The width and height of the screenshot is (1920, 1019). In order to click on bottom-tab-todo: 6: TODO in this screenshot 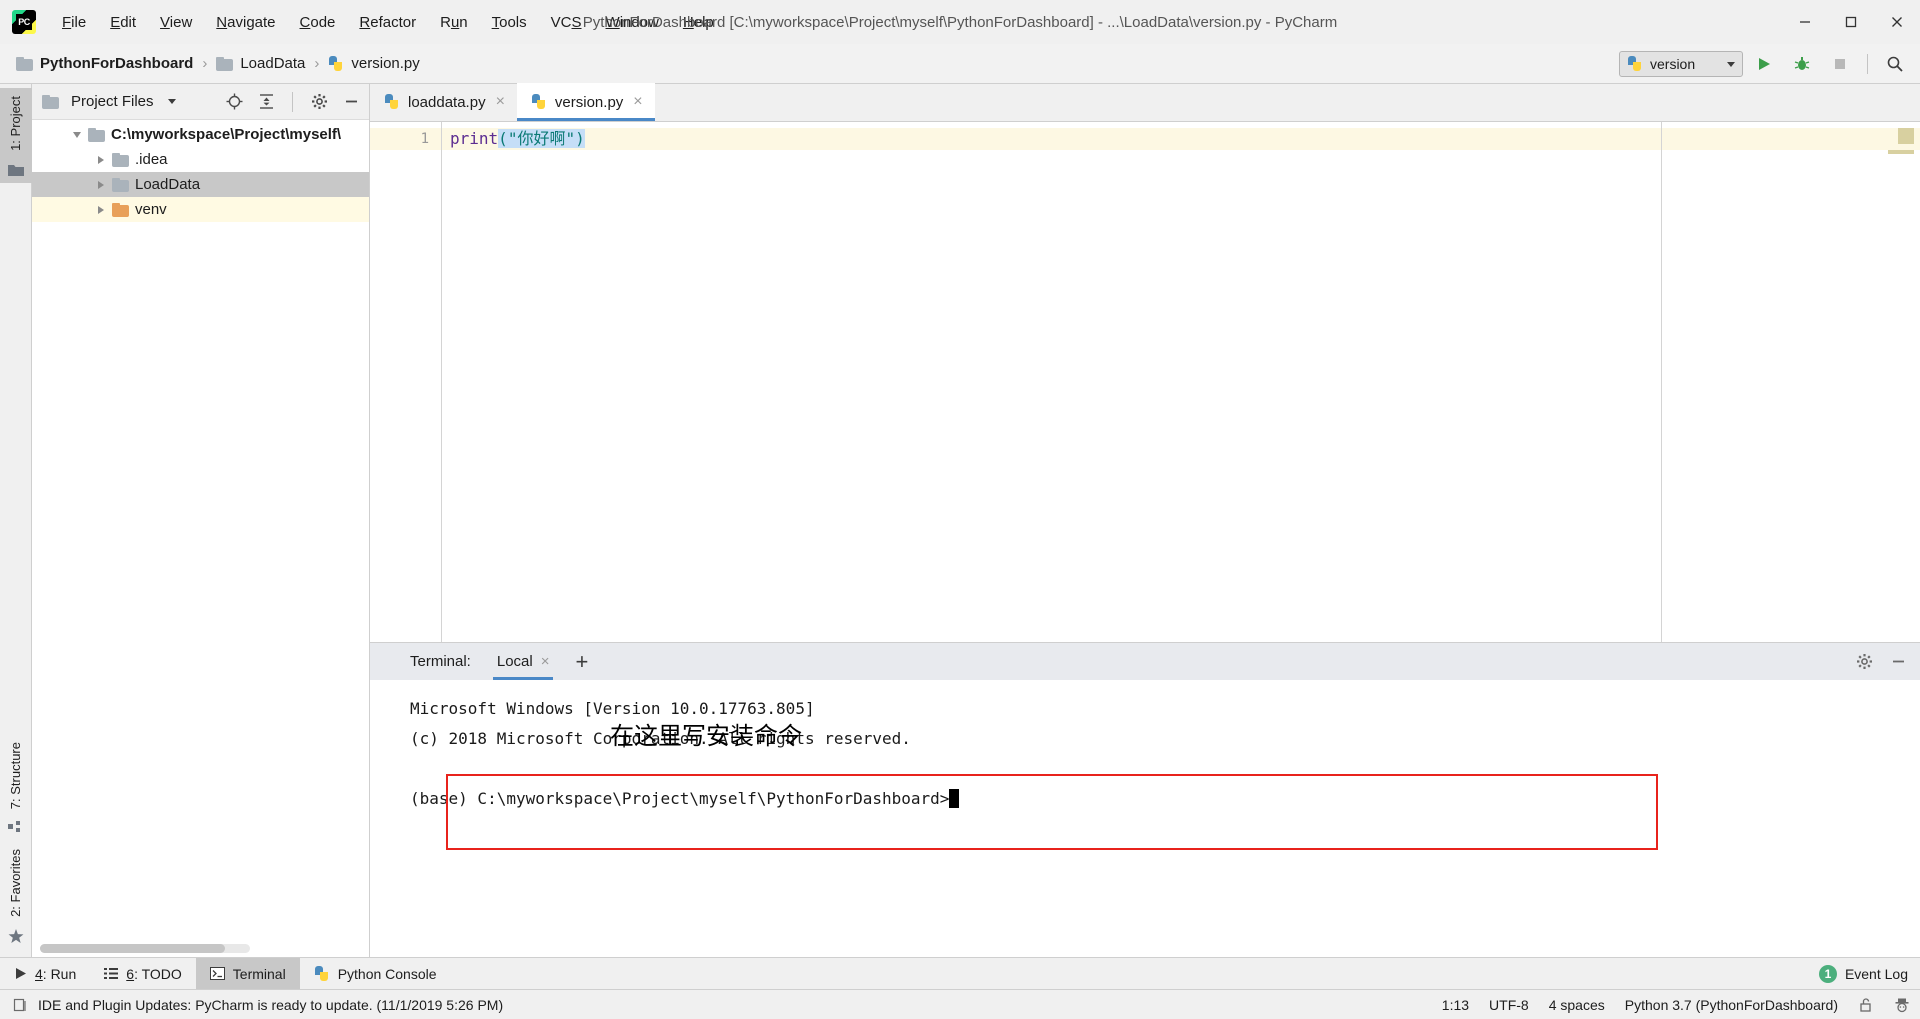, I will do `click(143, 974)`.